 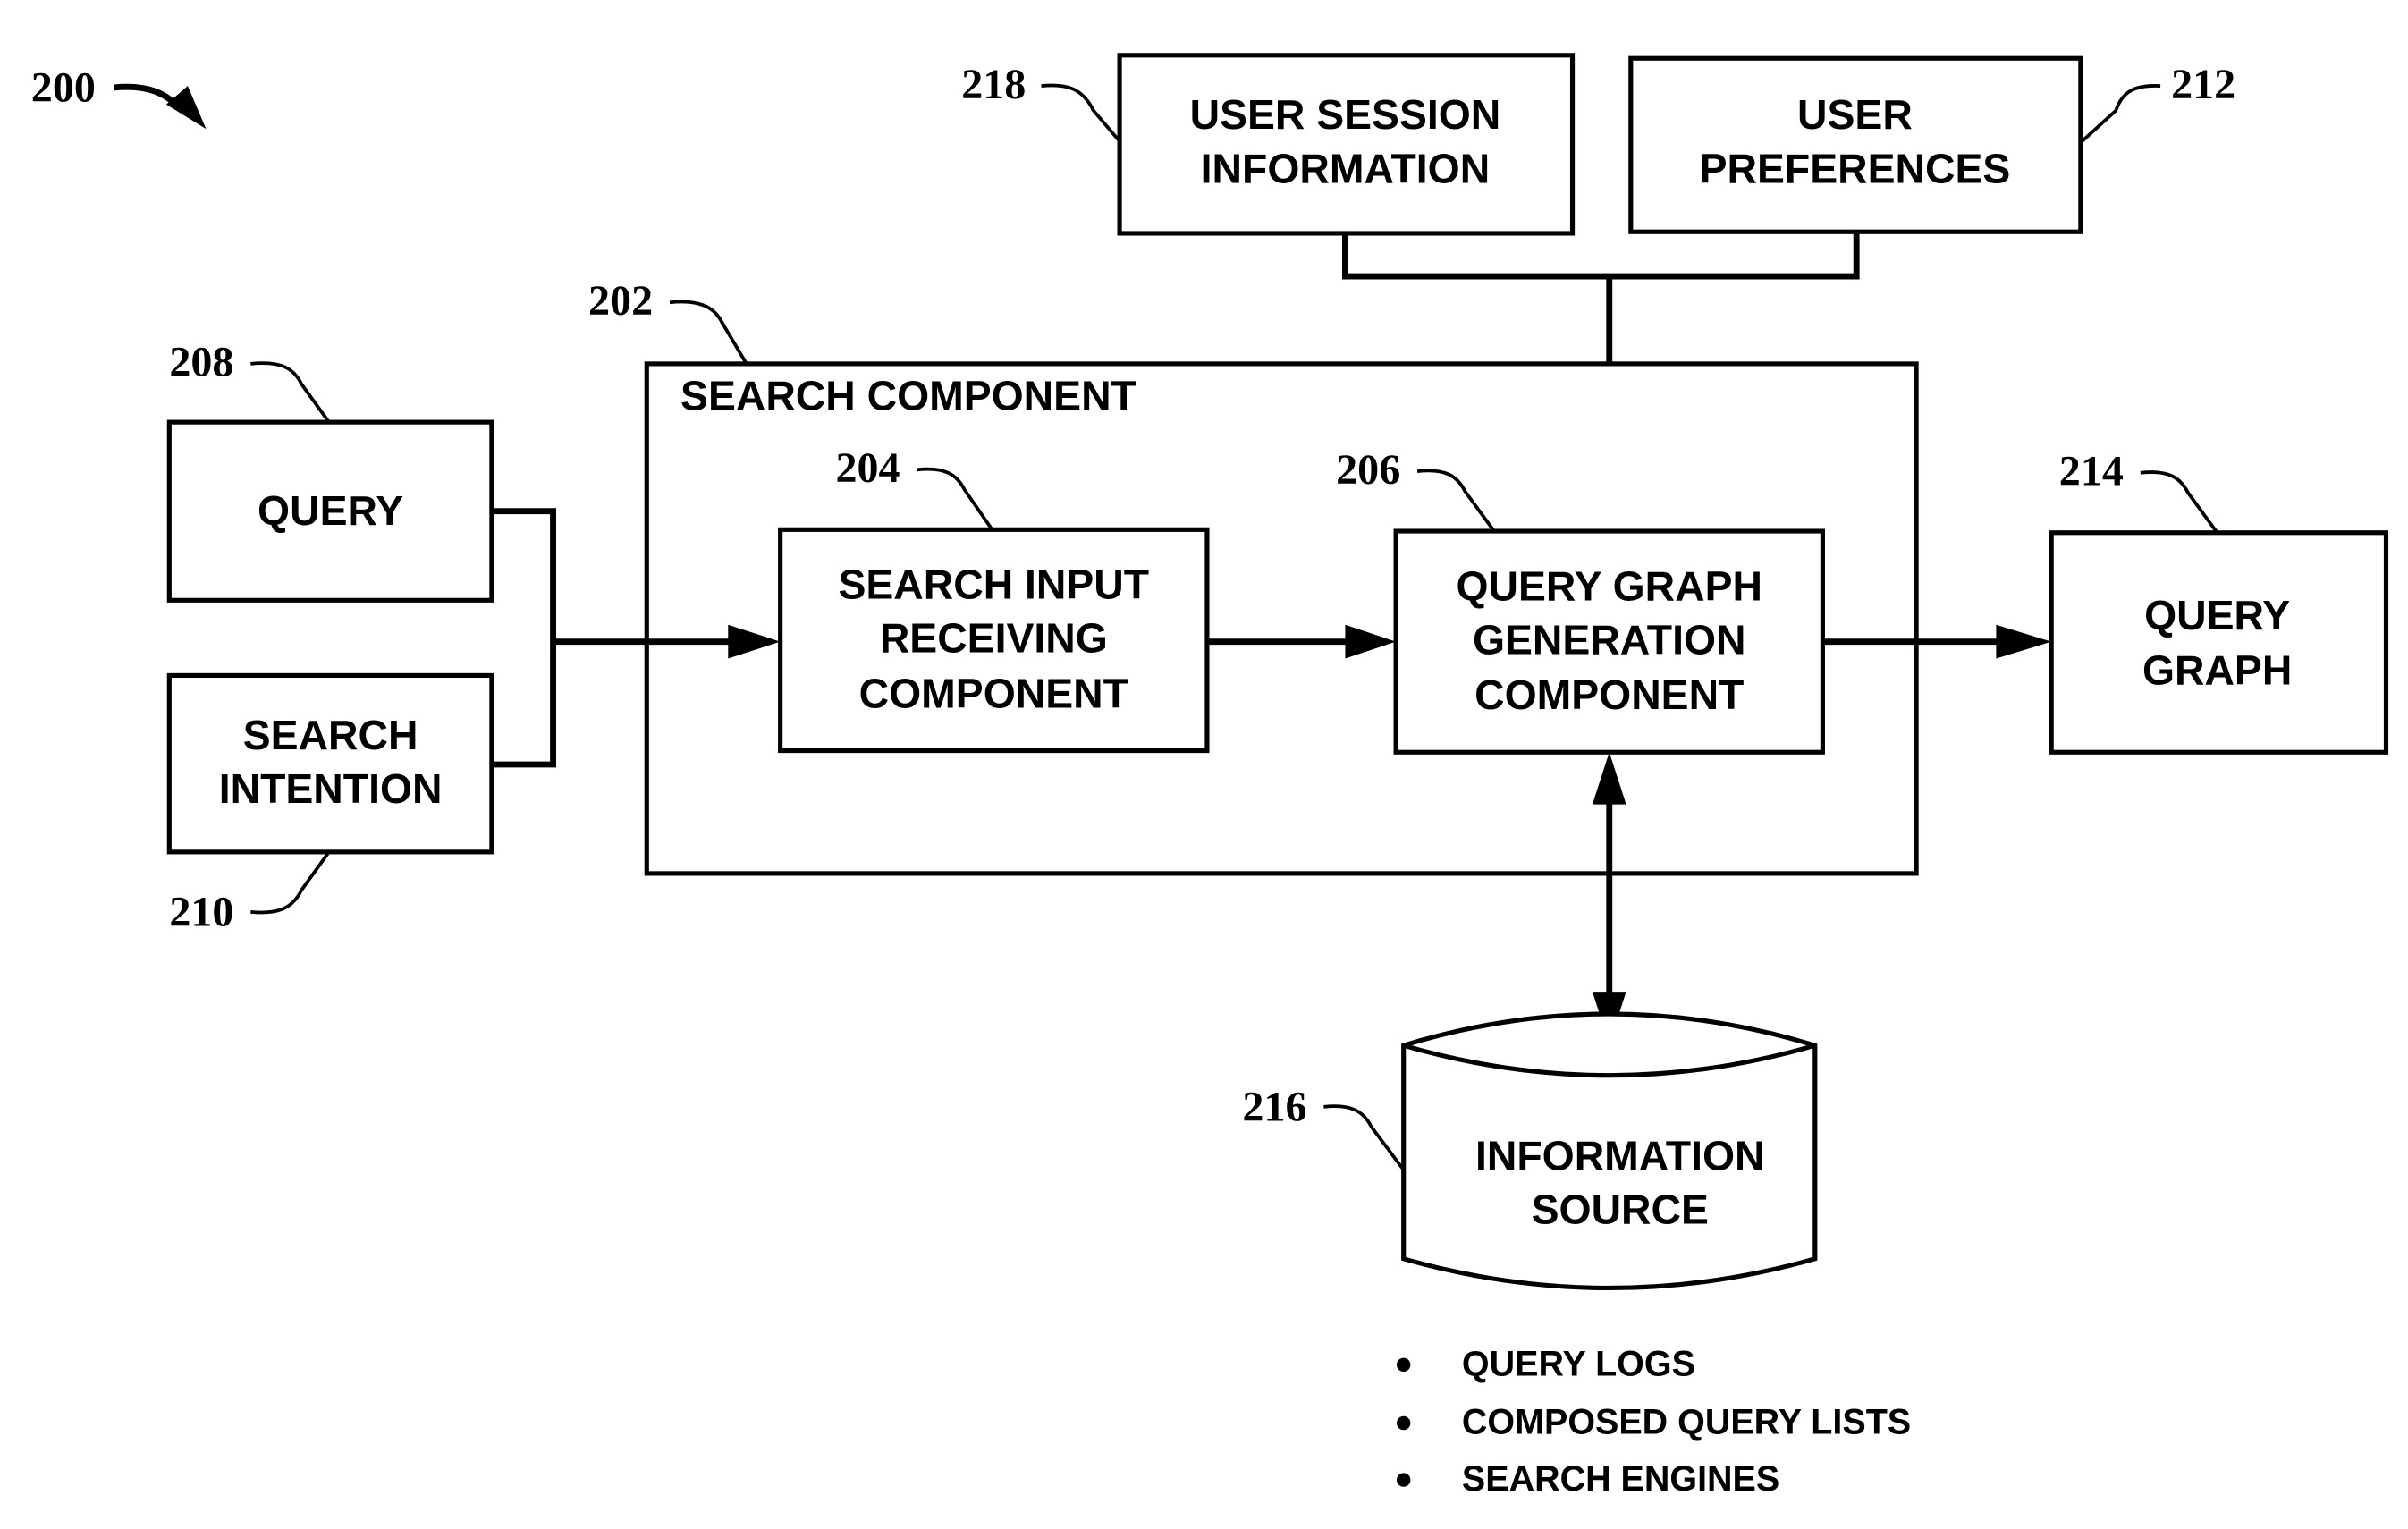 I want to click on arrowhead-right-icon, so click(x=2024, y=641).